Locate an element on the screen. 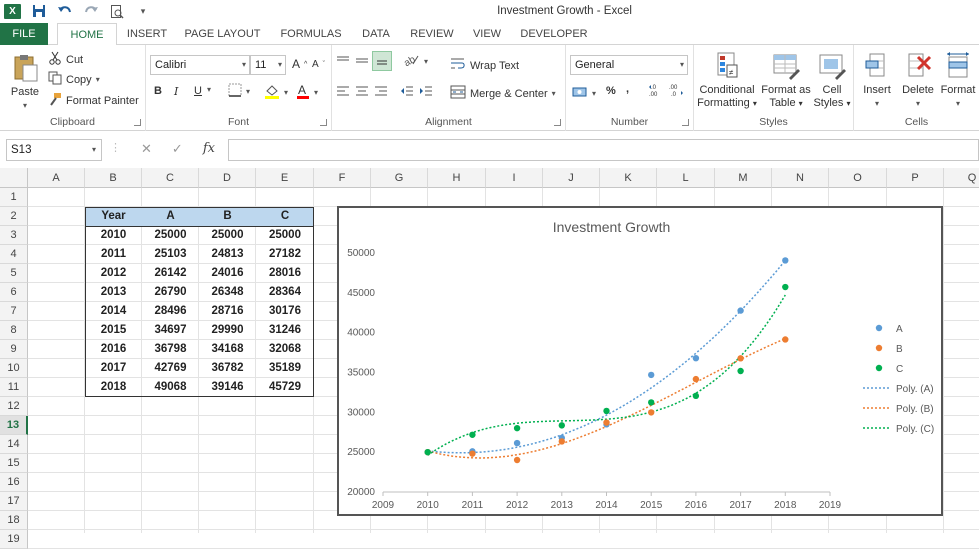 Image resolution: width=979 pixels, height=549 pixels. select-all-corner is located at coordinates (14, 178).